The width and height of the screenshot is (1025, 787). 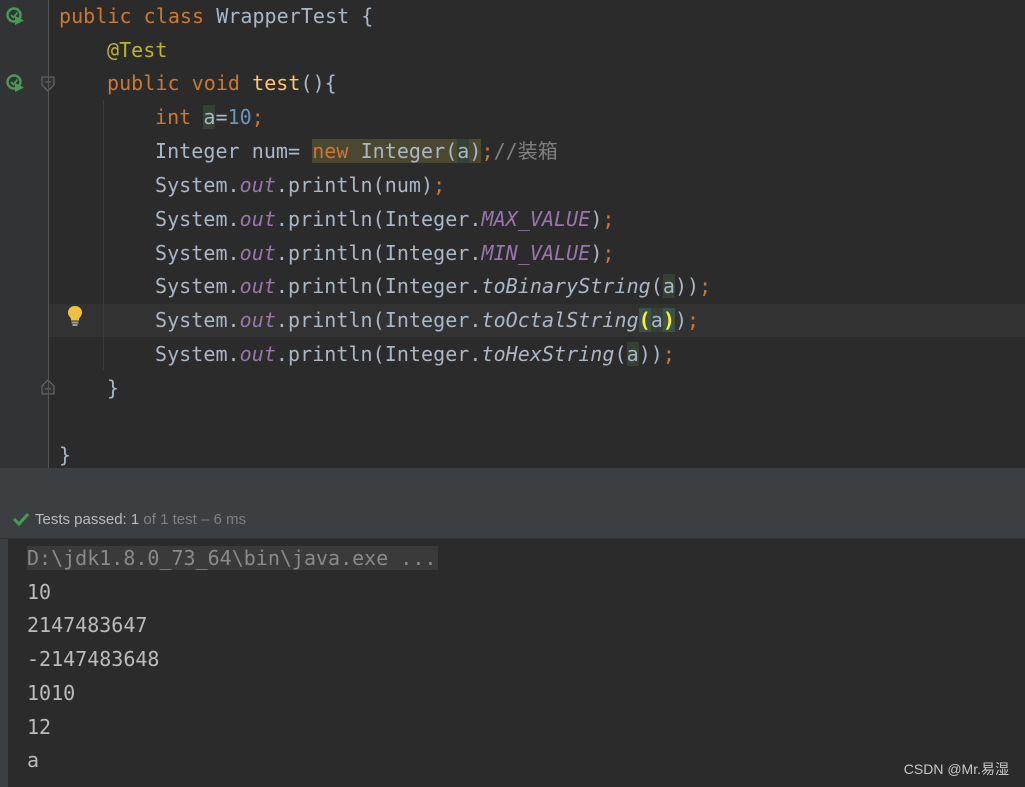 What do you see at coordinates (525, 151) in the screenshot?
I see `comment: //装箱` at bounding box center [525, 151].